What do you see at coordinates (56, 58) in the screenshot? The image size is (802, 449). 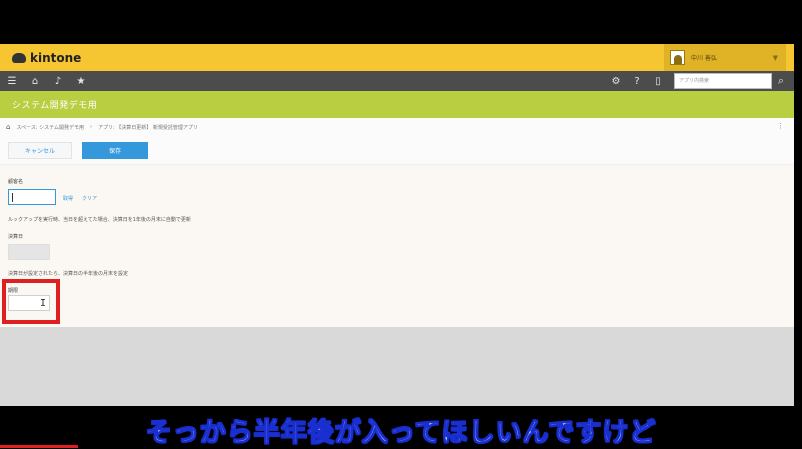 I see `logo-text: kintone` at bounding box center [56, 58].